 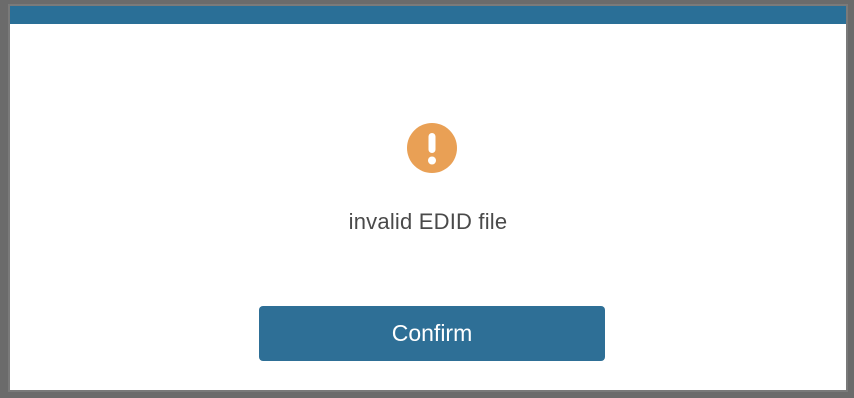 What do you see at coordinates (432, 333) in the screenshot?
I see `confirm-button: Confirm` at bounding box center [432, 333].